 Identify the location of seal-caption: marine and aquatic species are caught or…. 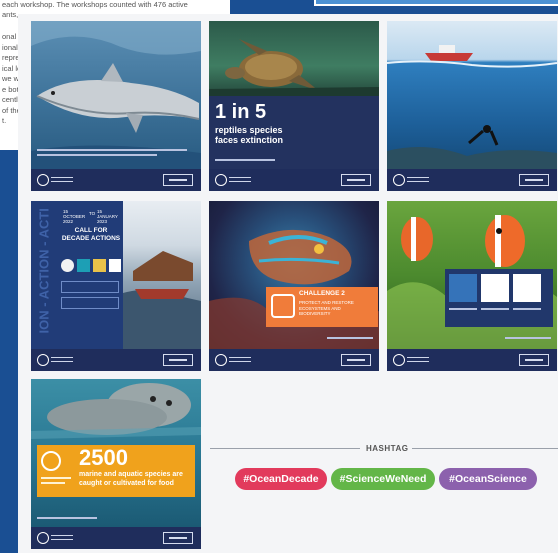
(131, 479).